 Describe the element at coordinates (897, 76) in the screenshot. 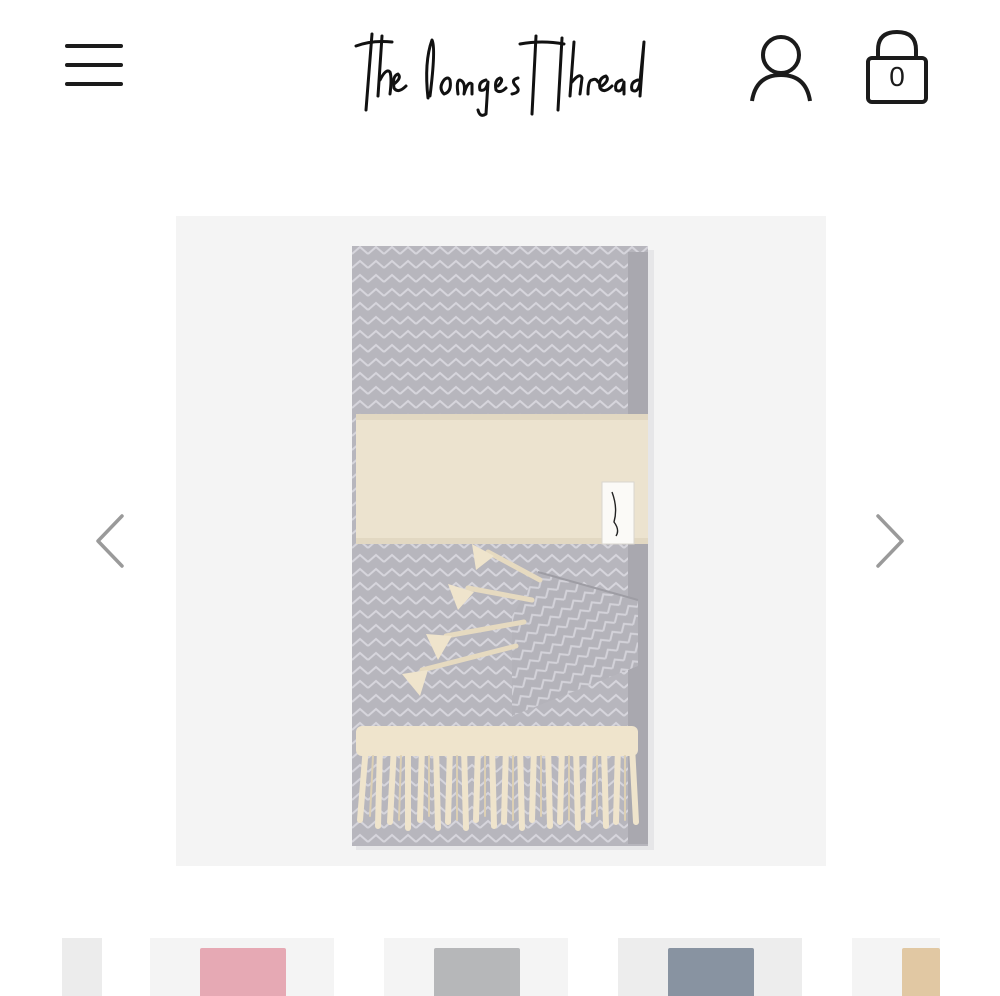

I see `cart-count-badge: 0` at that location.